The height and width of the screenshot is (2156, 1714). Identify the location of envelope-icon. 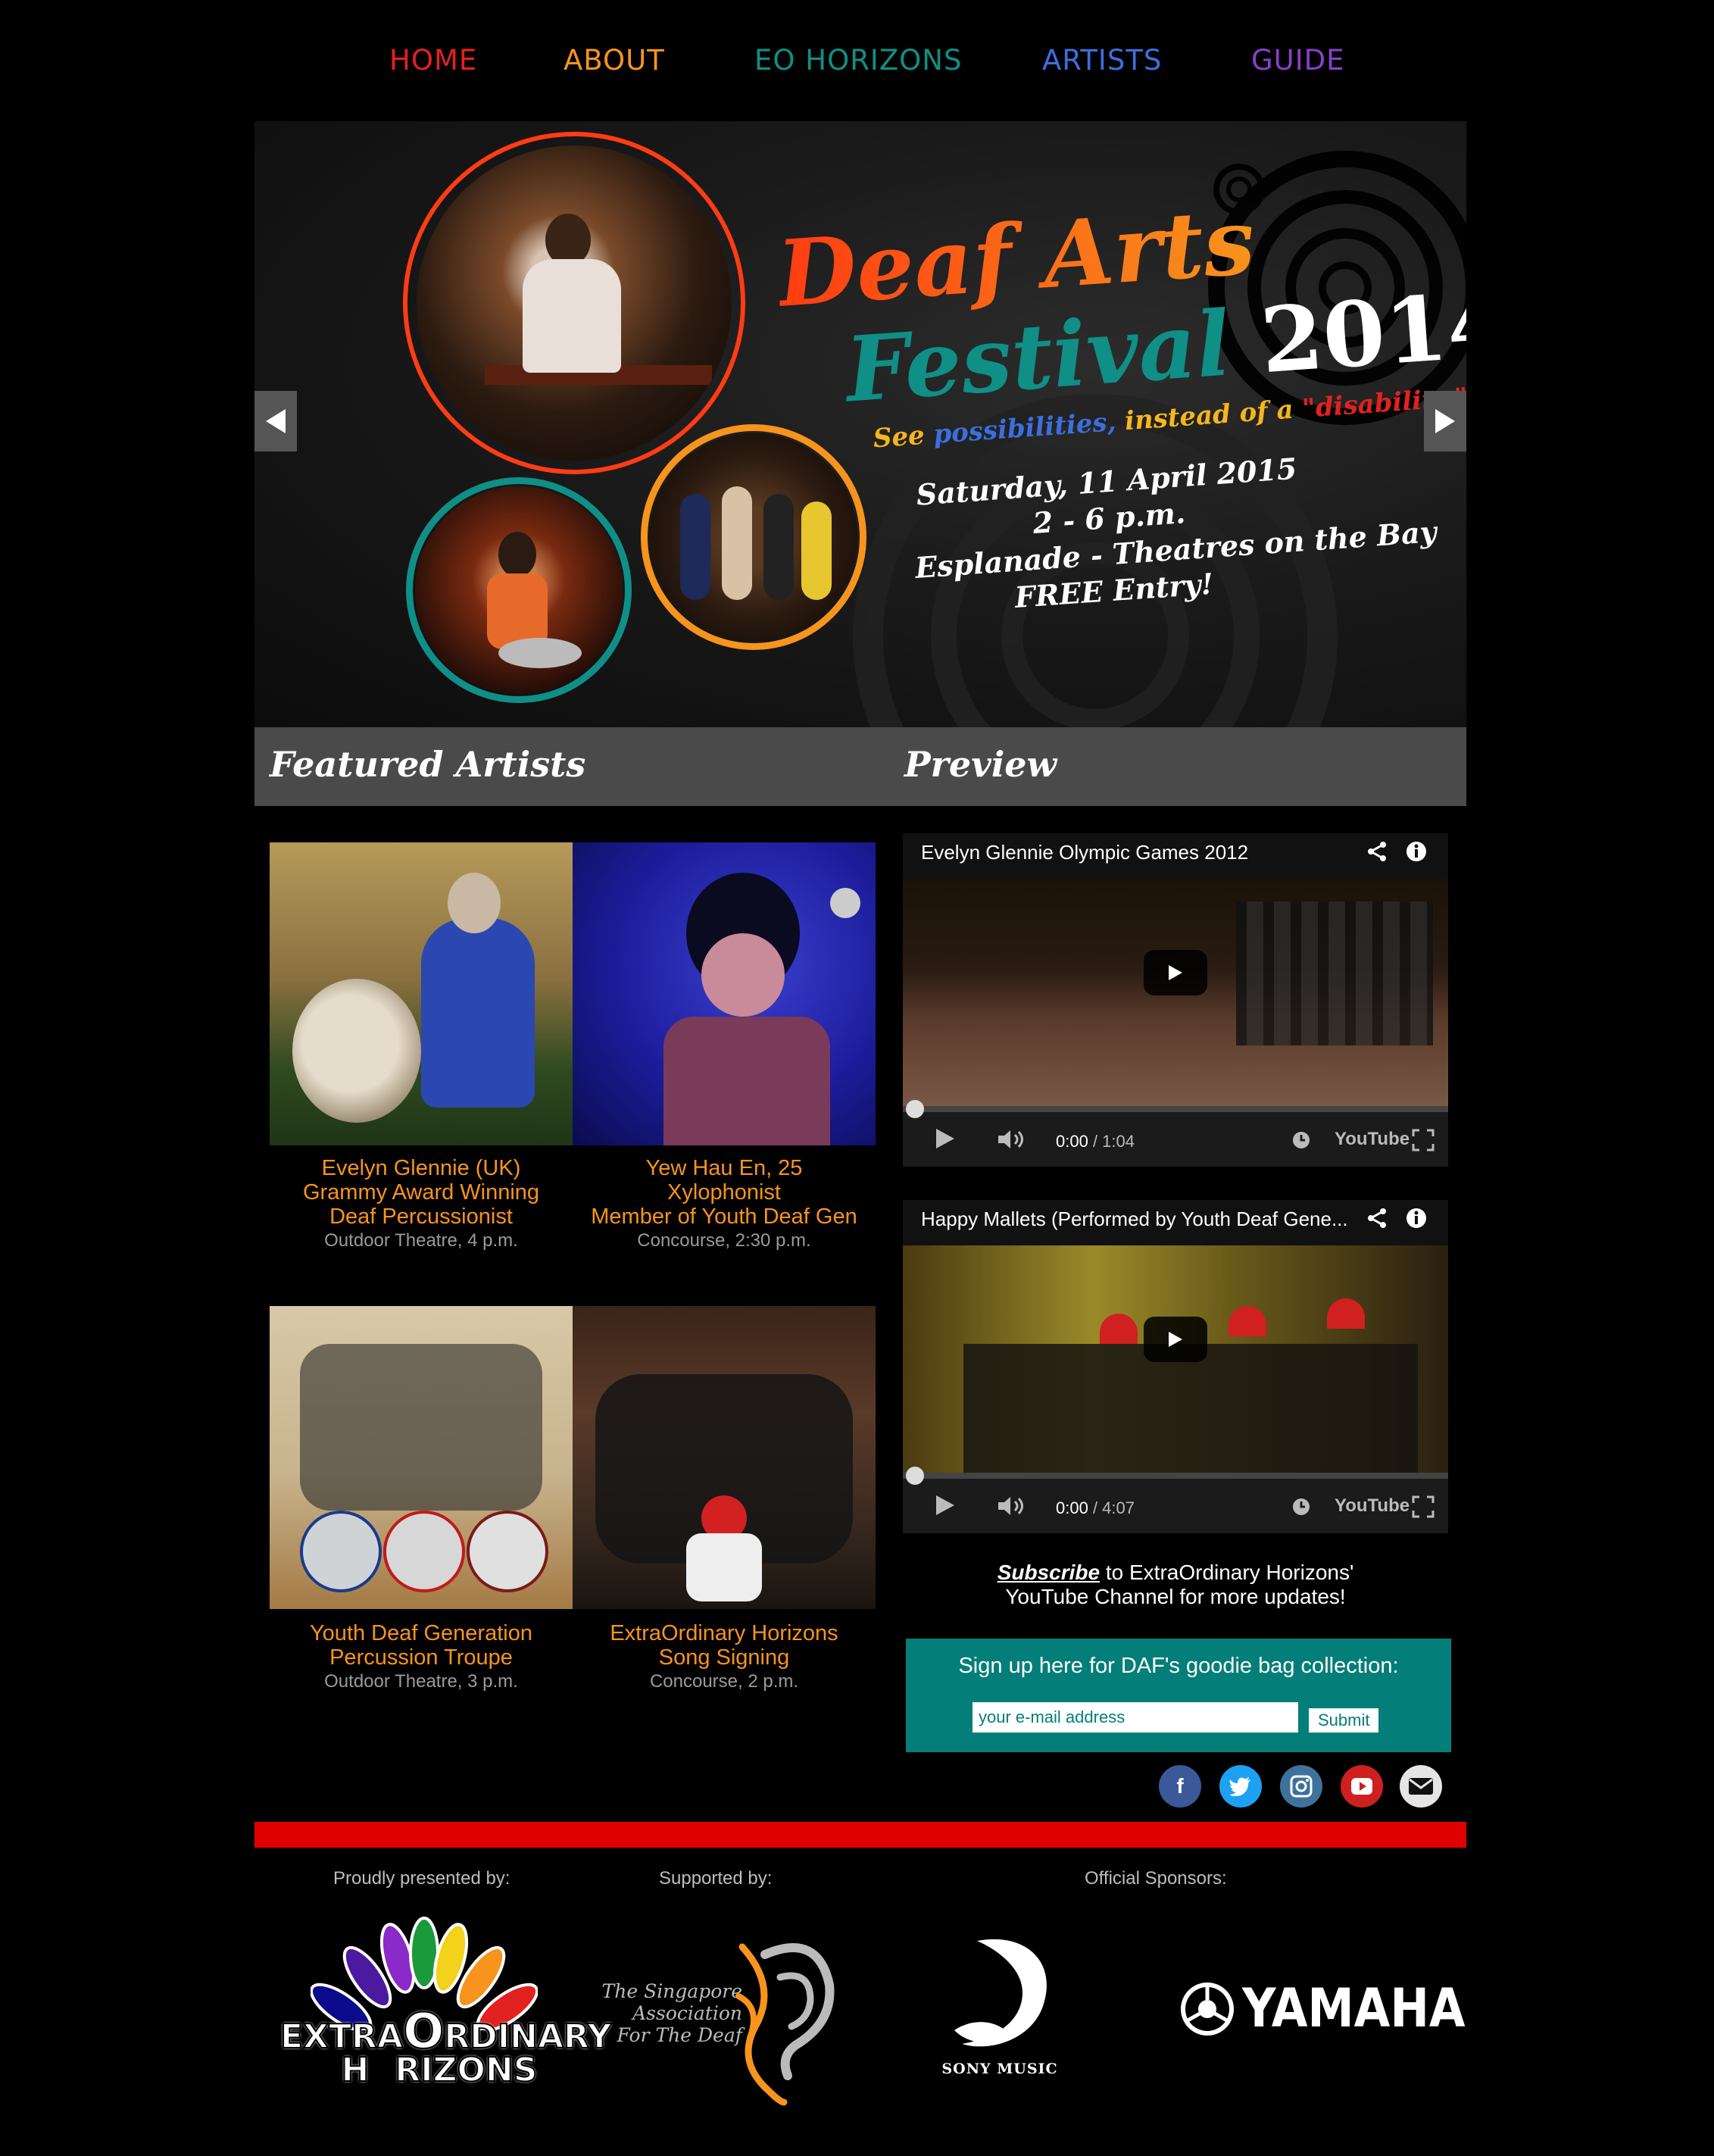
(1421, 1787).